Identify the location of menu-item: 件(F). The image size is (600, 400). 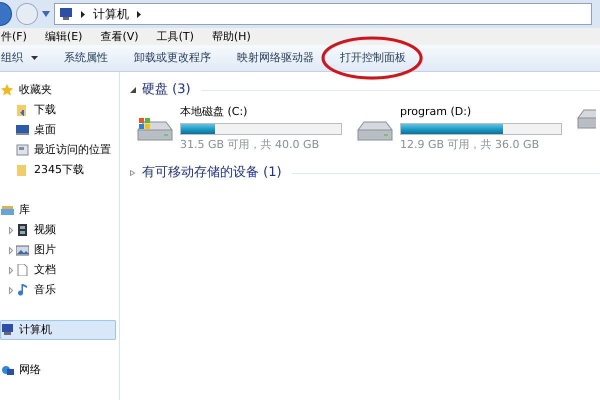
(14, 37).